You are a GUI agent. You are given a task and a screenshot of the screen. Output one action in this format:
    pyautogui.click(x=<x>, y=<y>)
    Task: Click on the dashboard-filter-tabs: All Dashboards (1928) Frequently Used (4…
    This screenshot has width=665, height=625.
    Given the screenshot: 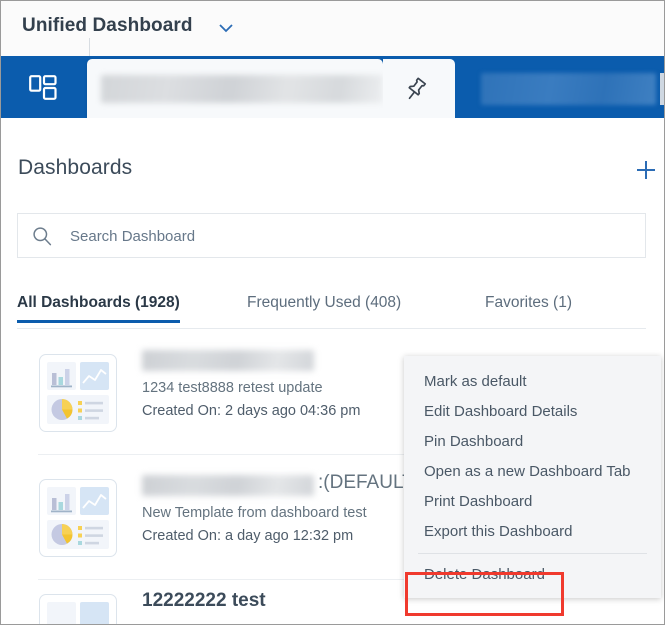 What is the action you would take?
    pyautogui.click(x=332, y=309)
    